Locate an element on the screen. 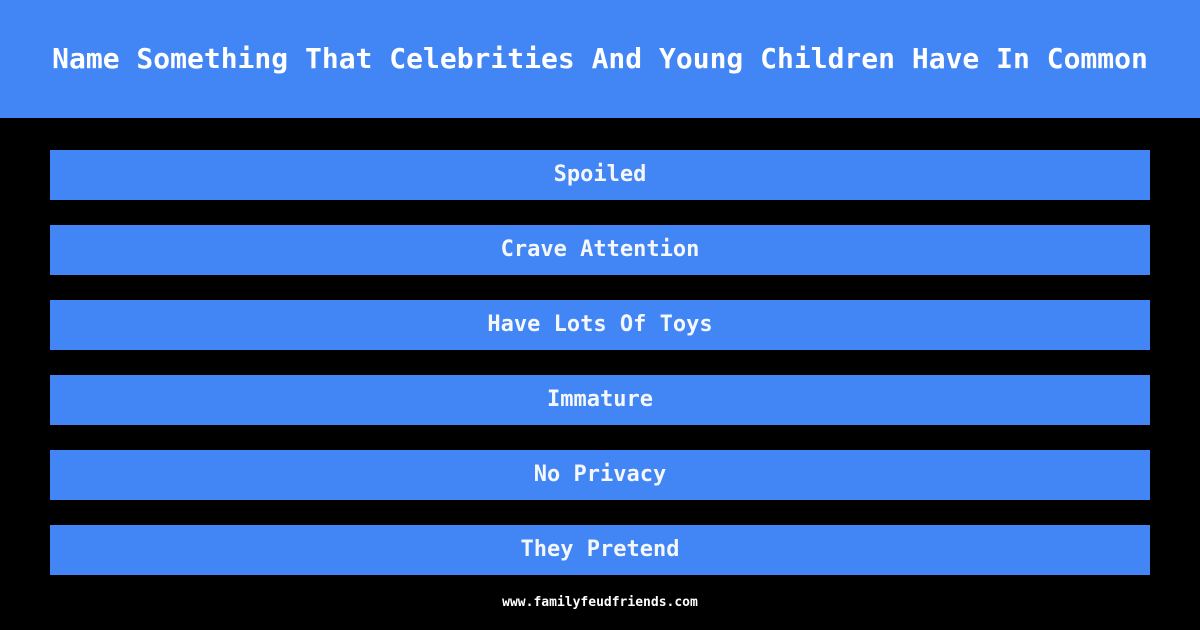 This screenshot has height=630, width=1200. answer-row: Immature is located at coordinates (600, 400).